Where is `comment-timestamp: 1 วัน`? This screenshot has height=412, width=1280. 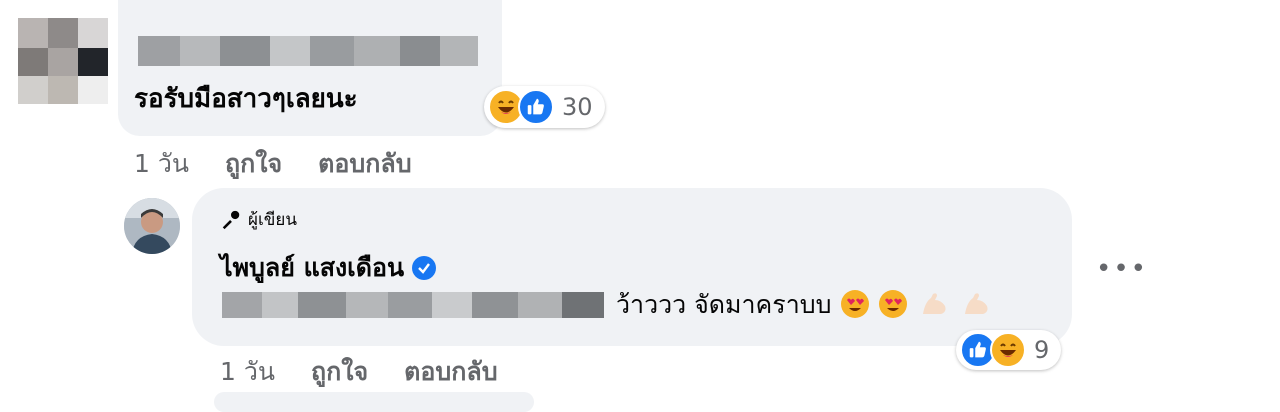
comment-timestamp: 1 วัน is located at coordinates (161, 163).